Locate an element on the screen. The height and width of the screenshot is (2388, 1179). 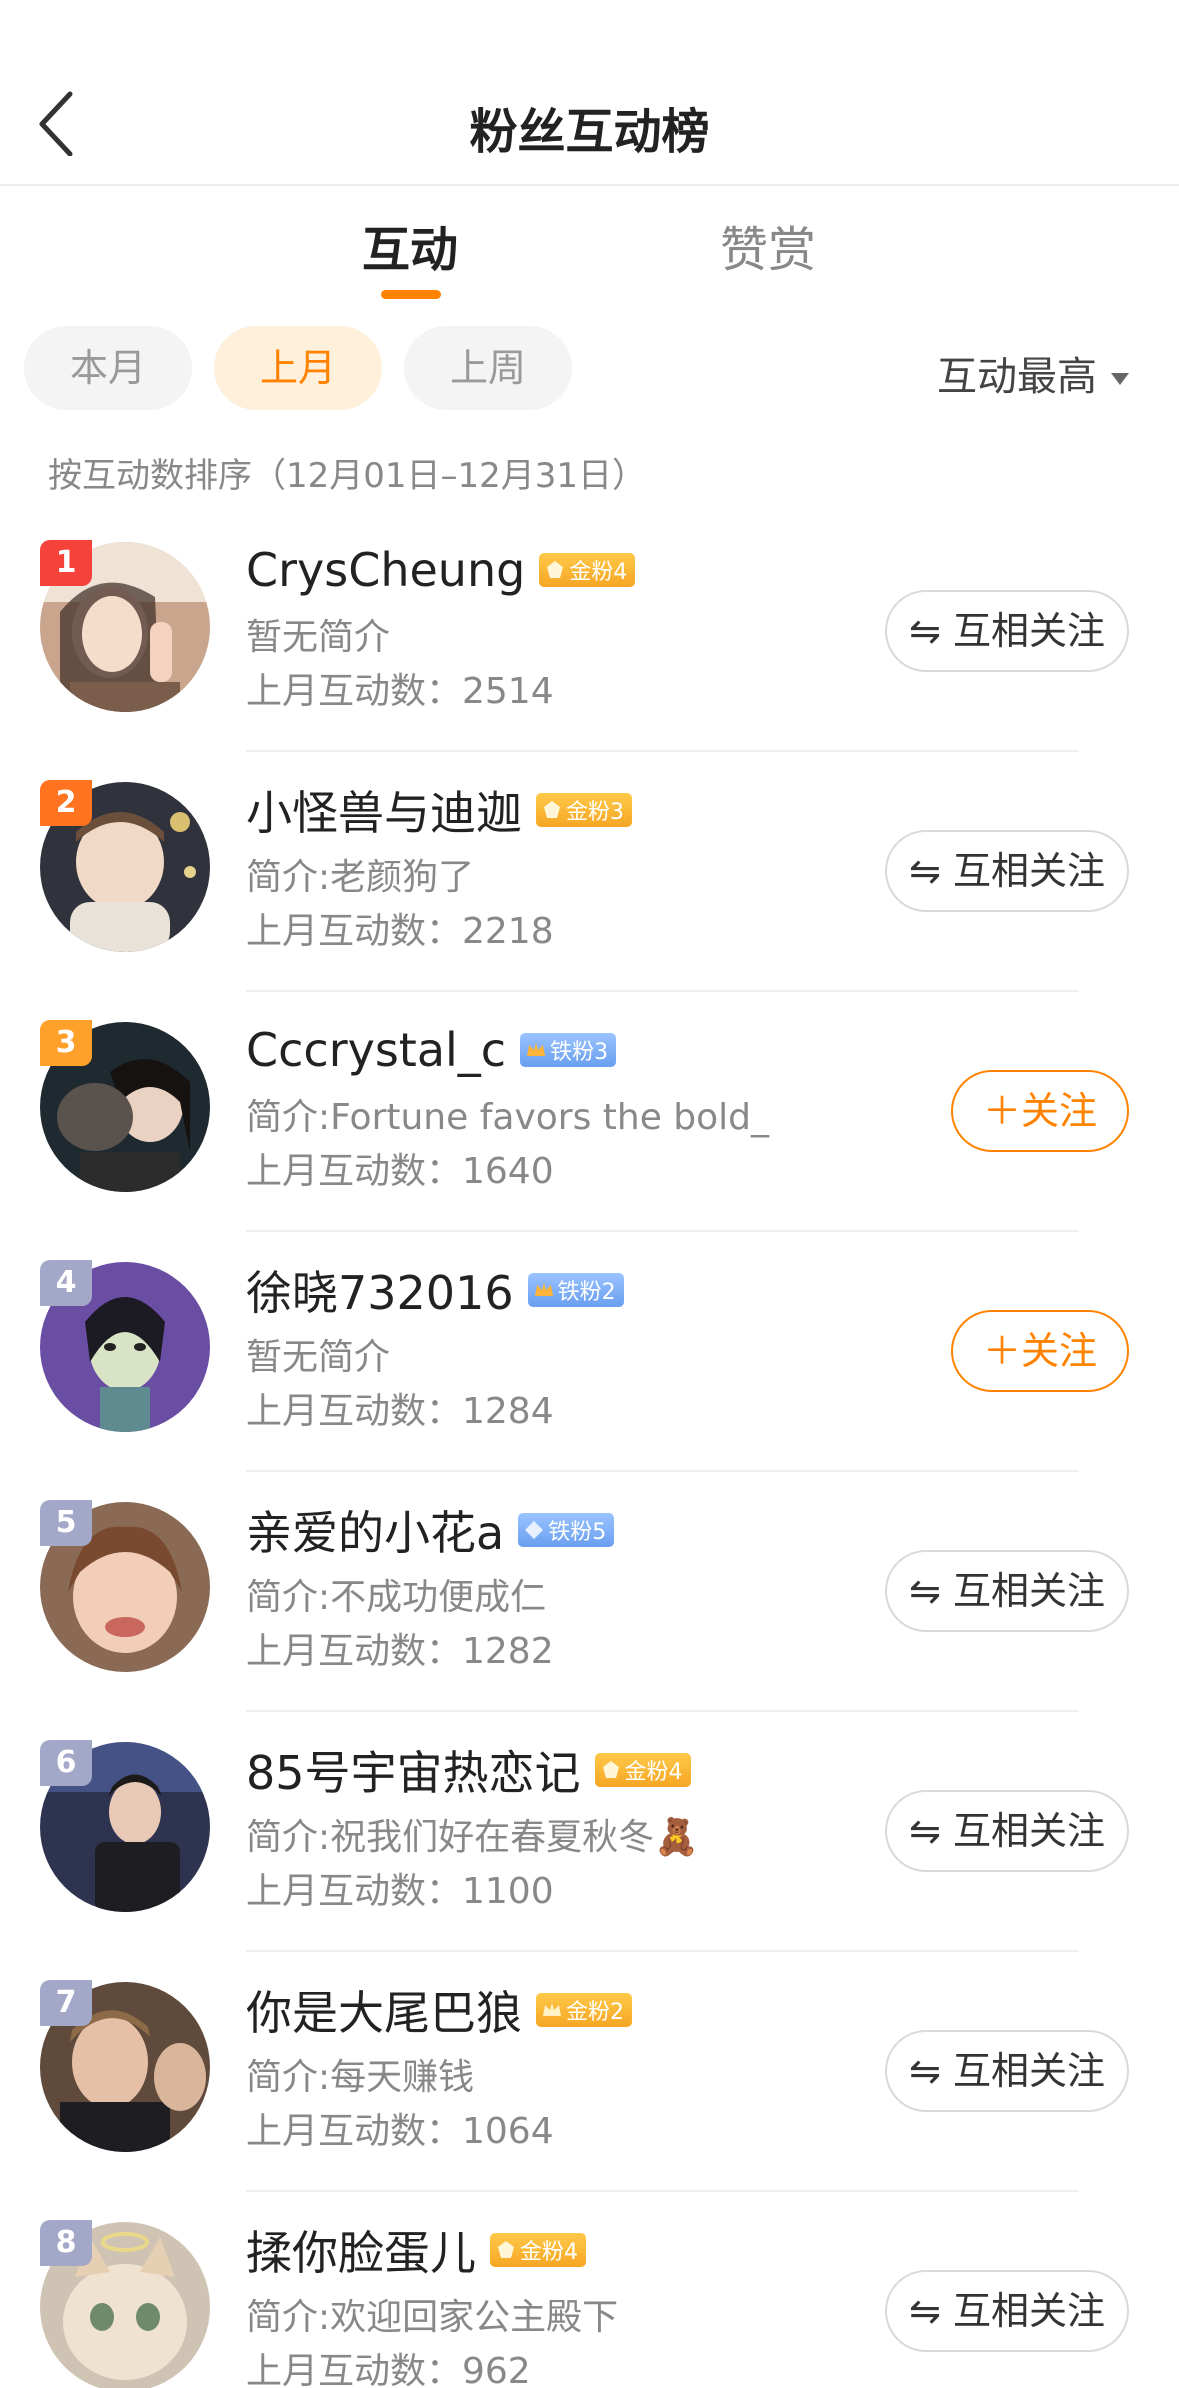
username: 小怪兽与迪迦 is located at coordinates (384, 810).